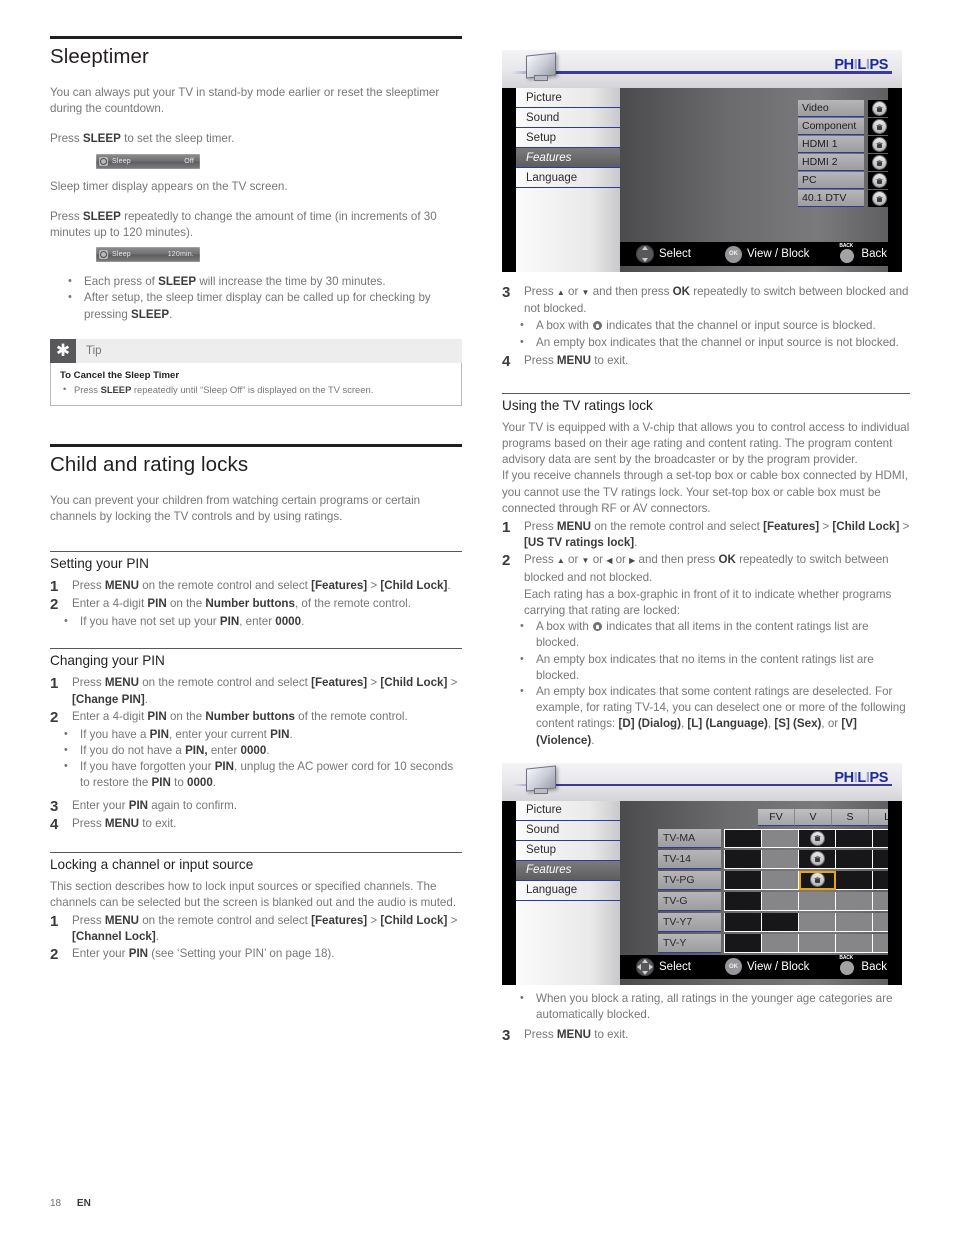 Image resolution: width=954 pixels, height=1235 pixels. What do you see at coordinates (256, 445) in the screenshot?
I see `section-rule-child-locks` at bounding box center [256, 445].